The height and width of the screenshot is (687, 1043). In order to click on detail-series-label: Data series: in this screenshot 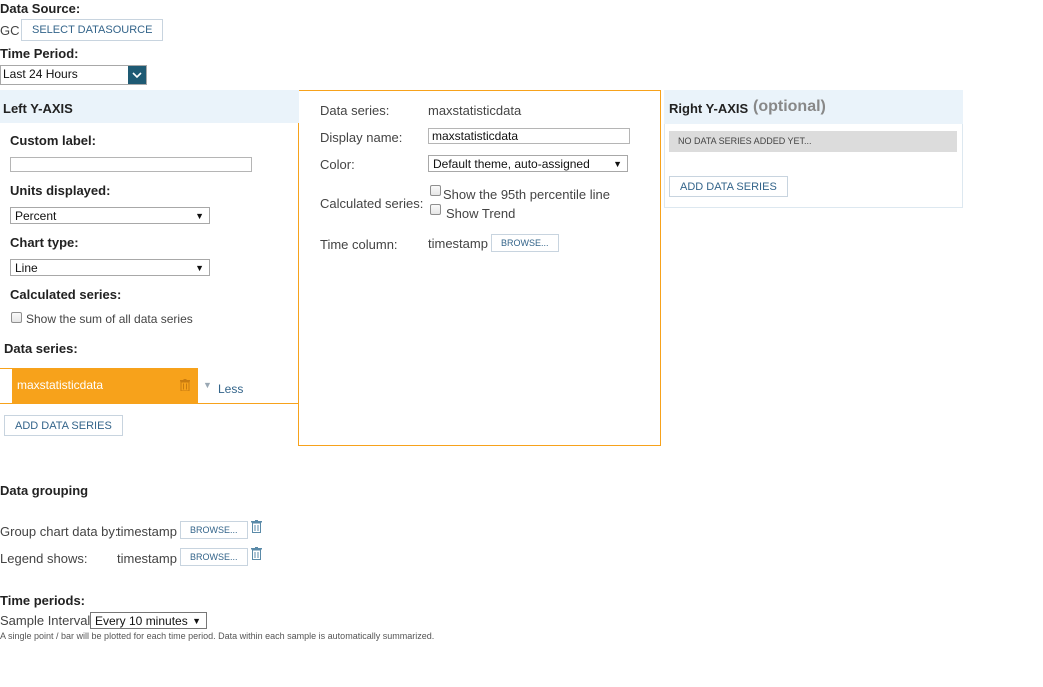, I will do `click(355, 110)`.